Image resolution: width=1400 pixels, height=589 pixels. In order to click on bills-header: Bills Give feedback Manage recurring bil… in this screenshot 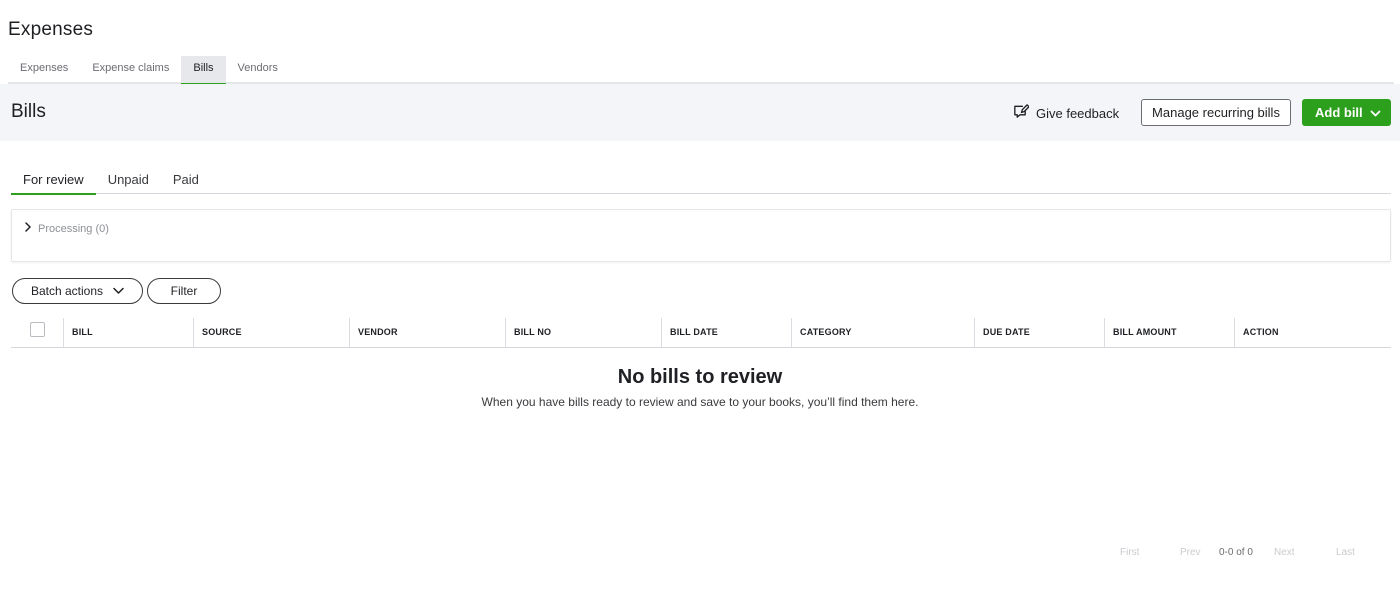, I will do `click(700, 112)`.